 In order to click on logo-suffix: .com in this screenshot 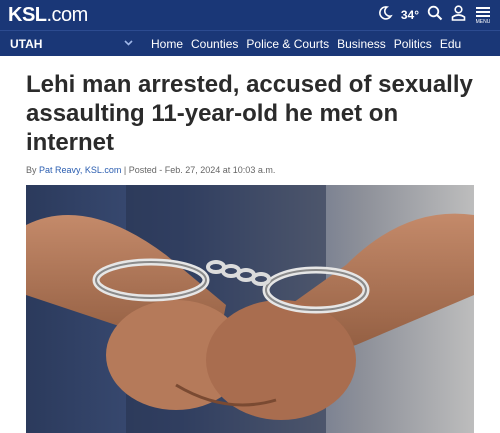, I will do `click(67, 14)`.